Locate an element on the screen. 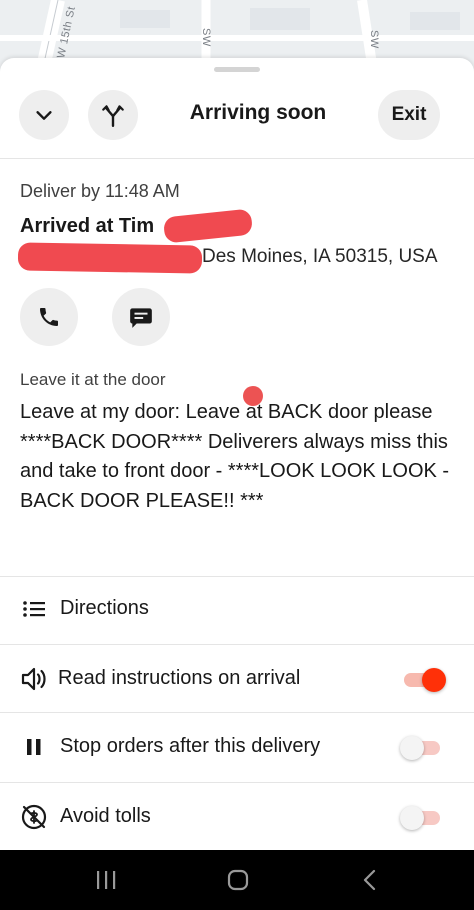 Image resolution: width=474 pixels, height=910 pixels. route-split-icon is located at coordinates (113, 116).